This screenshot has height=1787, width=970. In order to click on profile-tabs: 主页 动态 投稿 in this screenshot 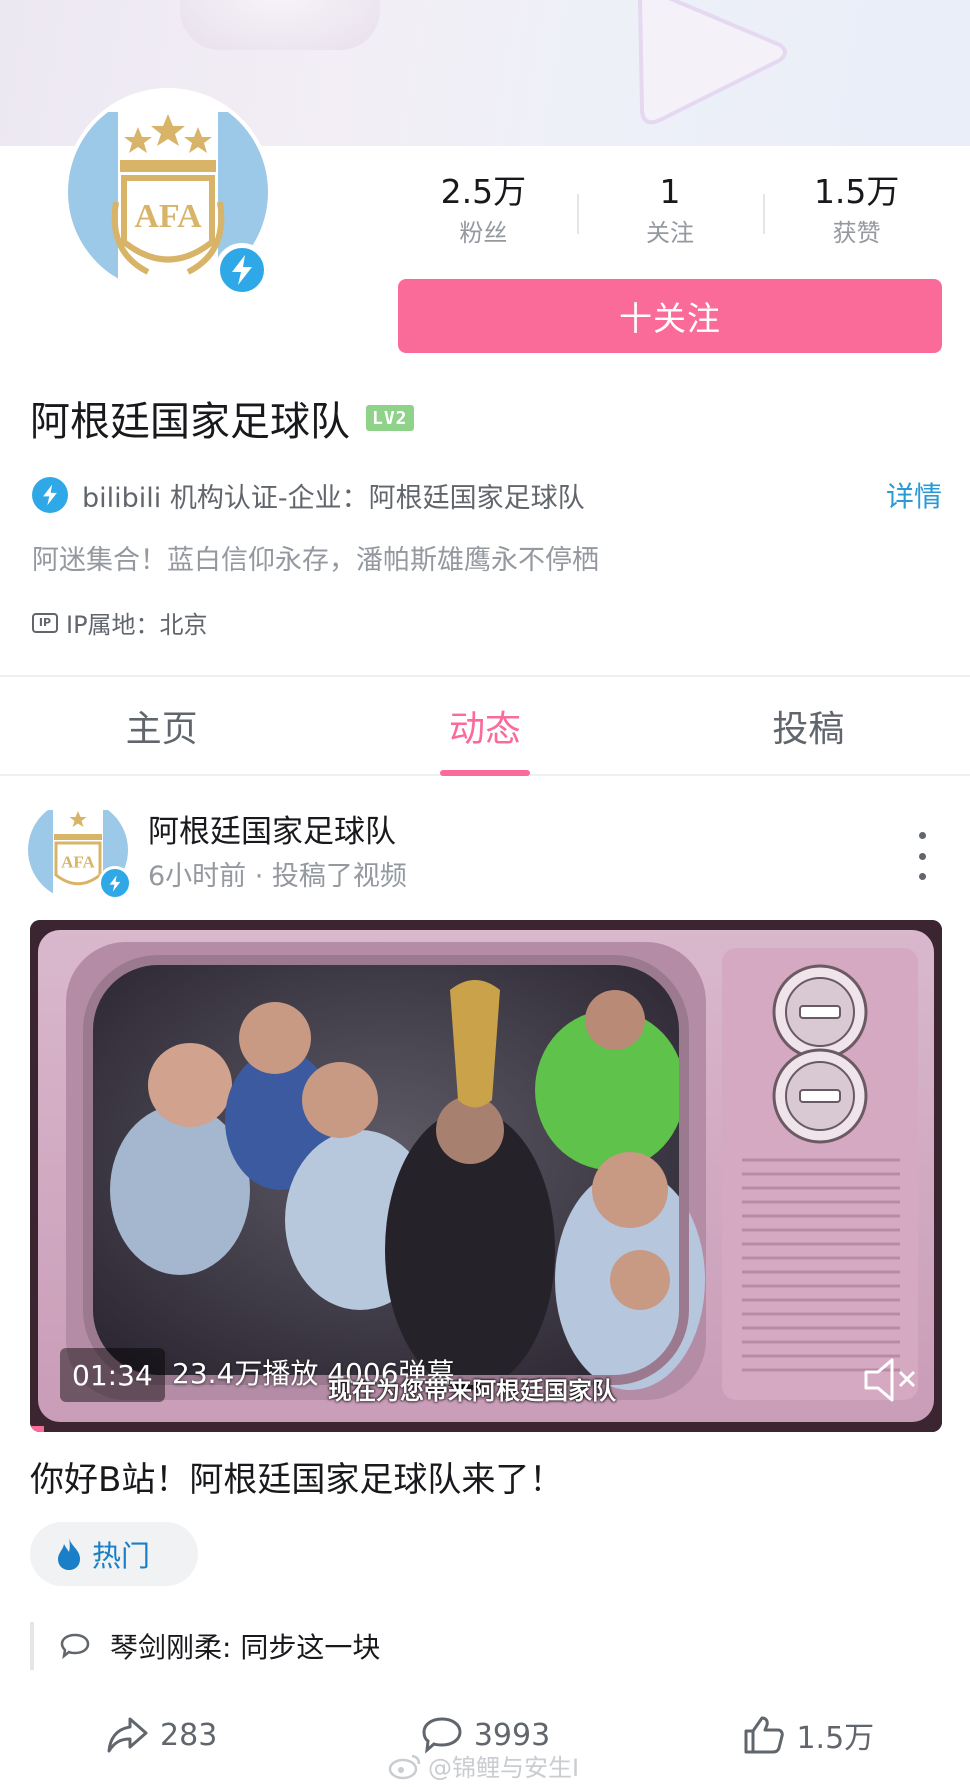, I will do `click(485, 727)`.